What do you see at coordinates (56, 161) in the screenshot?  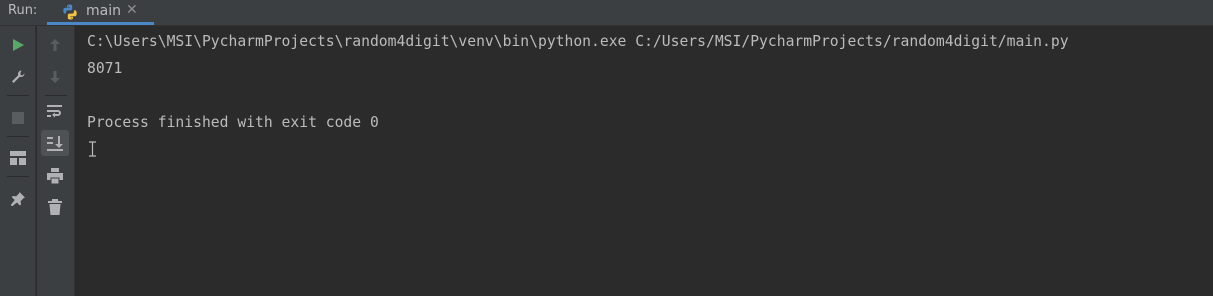 I see `console-toolbar` at bounding box center [56, 161].